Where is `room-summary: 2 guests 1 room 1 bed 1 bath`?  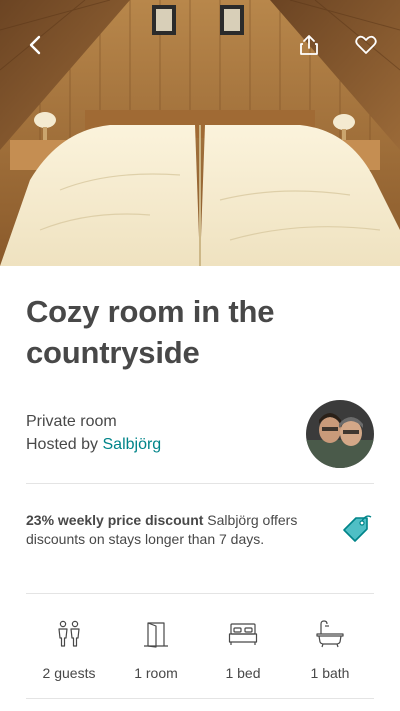
room-summary: 2 guests 1 room 1 bed 1 bath is located at coordinates (200, 646).